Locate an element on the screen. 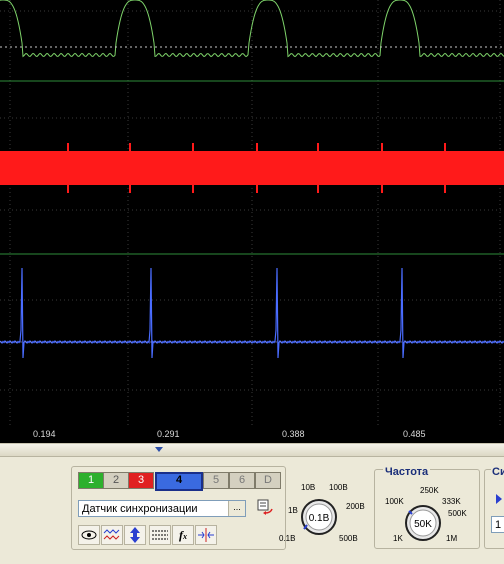  frequency-label: 1K is located at coordinates (398, 538).